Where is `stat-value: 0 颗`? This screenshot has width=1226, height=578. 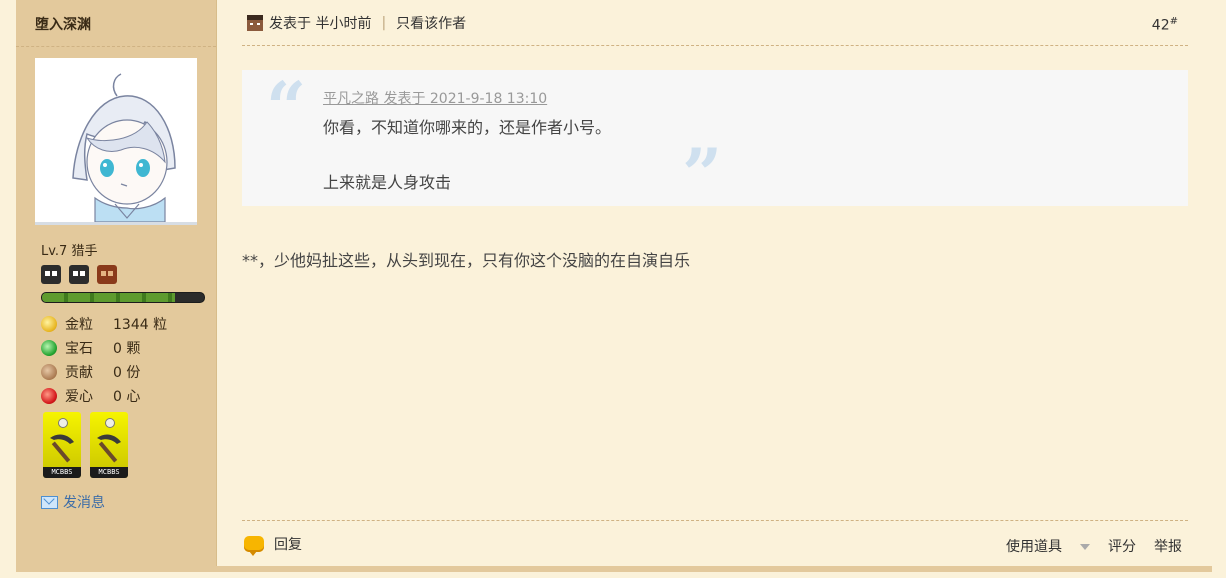 stat-value: 0 颗 is located at coordinates (127, 349).